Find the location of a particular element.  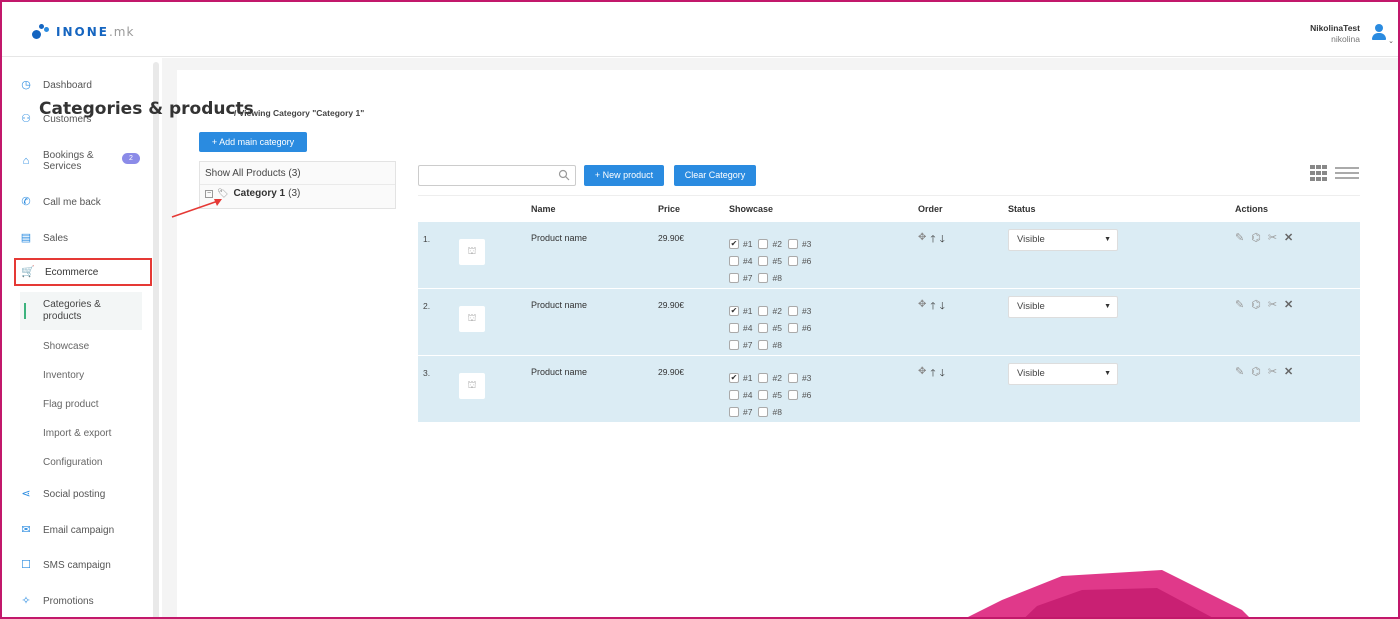

sidebar-item-ecommerce: 🛒 Ecommerce is located at coordinates (83, 272).